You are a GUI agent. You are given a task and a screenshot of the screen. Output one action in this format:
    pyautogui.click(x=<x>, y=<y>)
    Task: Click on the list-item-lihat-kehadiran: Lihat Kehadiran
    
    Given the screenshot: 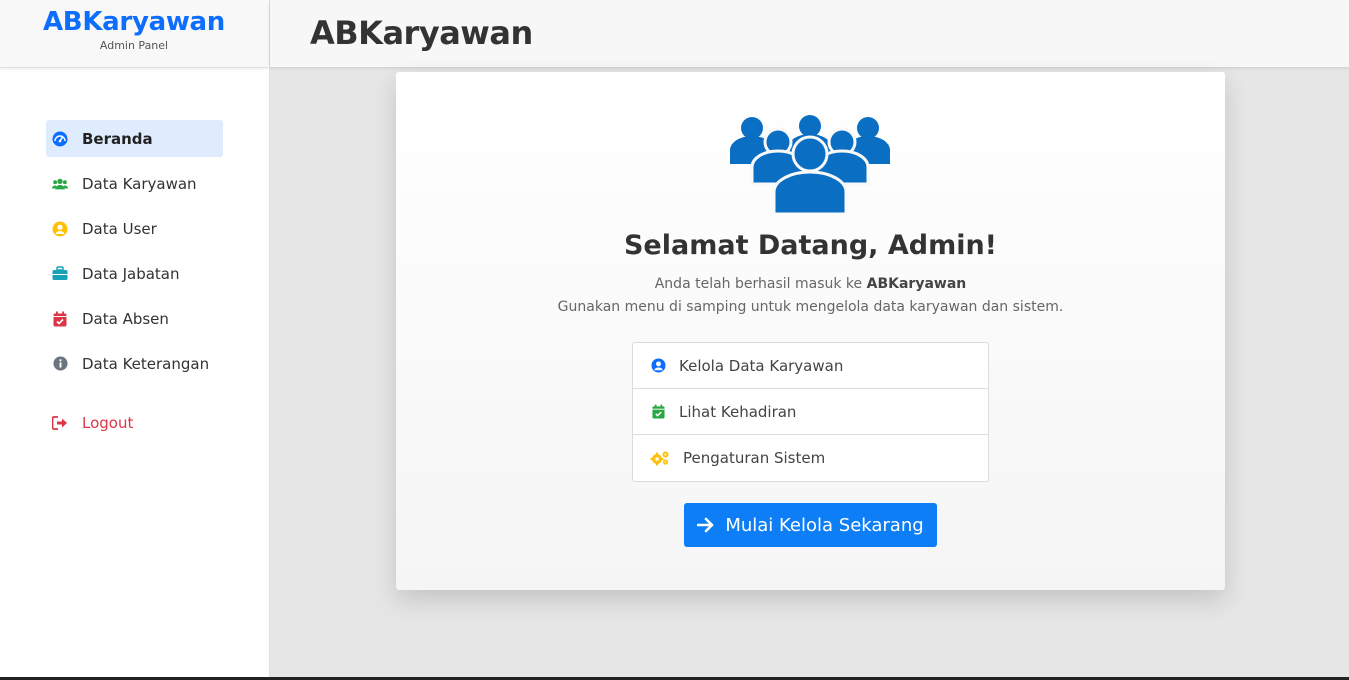 What is the action you would take?
    pyautogui.click(x=810, y=412)
    